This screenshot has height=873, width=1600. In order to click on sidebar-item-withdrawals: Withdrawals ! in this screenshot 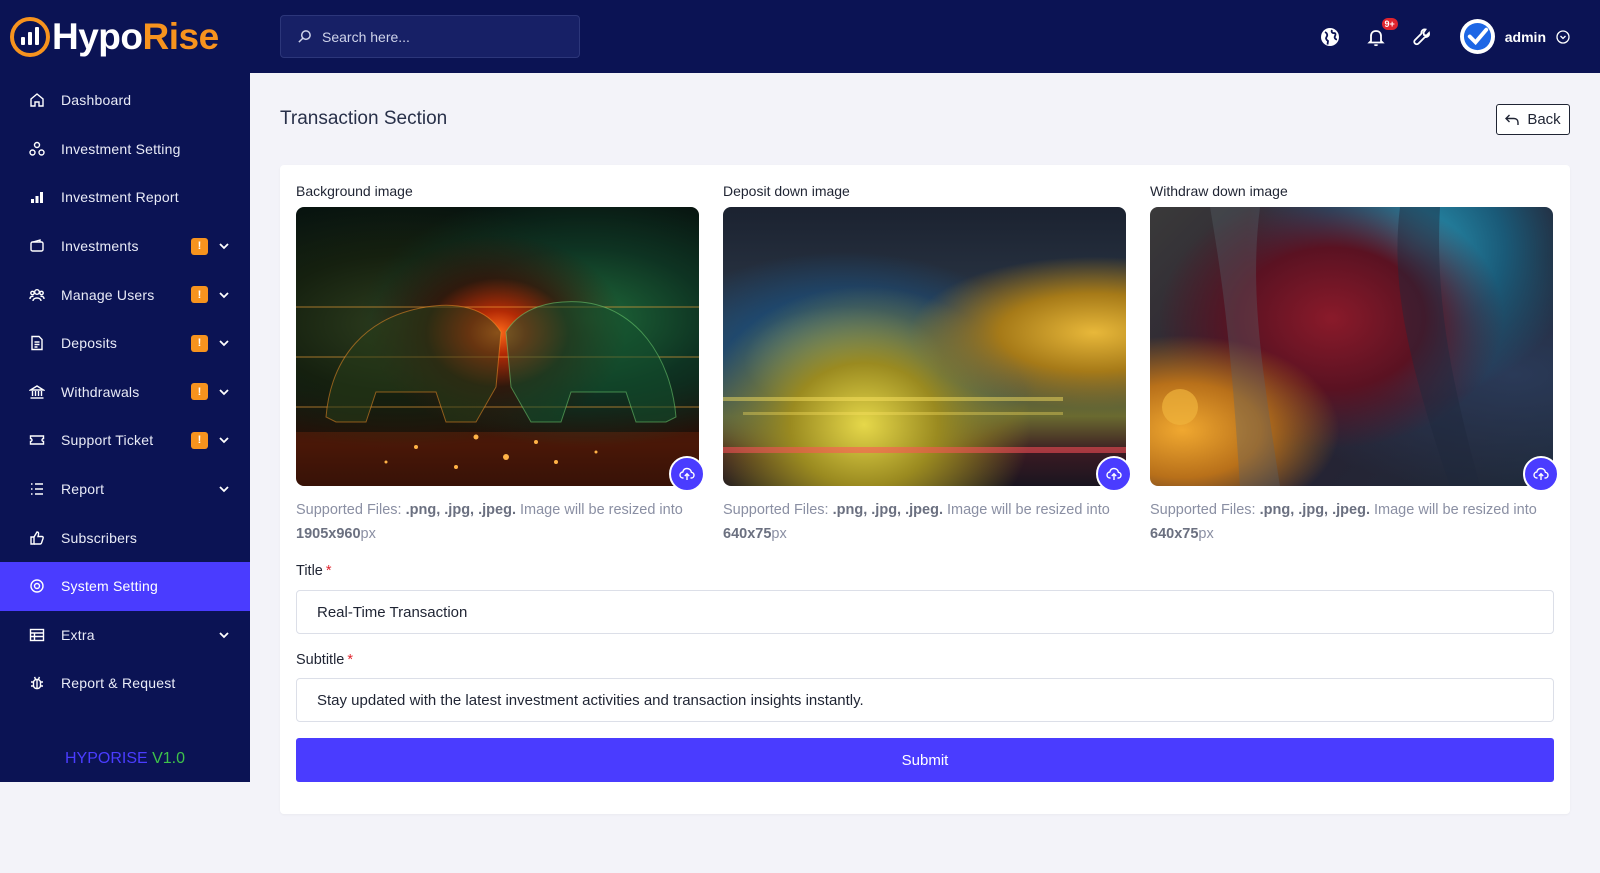, I will do `click(125, 392)`.